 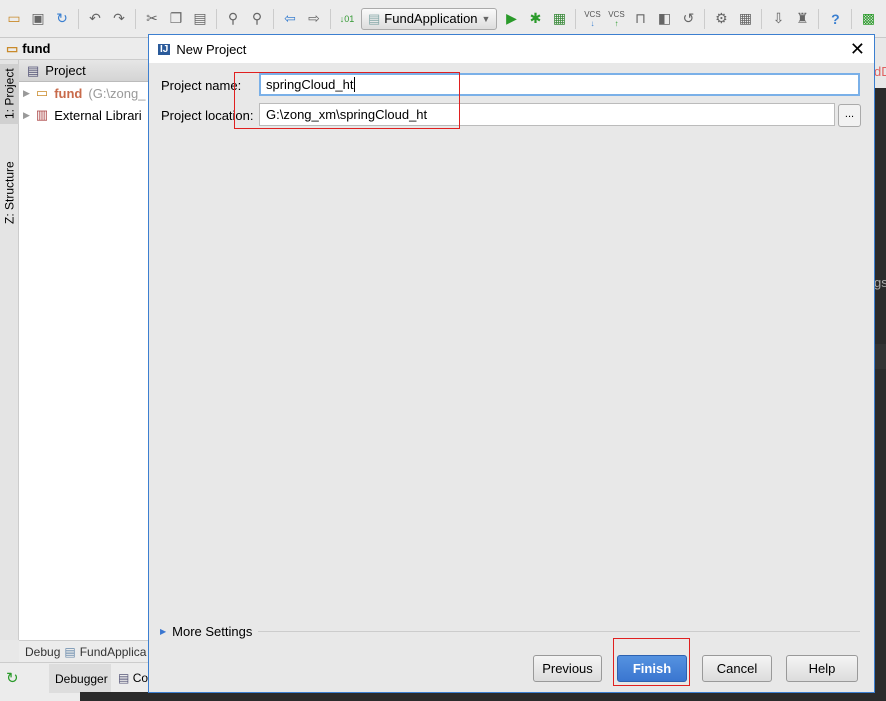 I want to click on highlight-box-finish, so click(x=651, y=662).